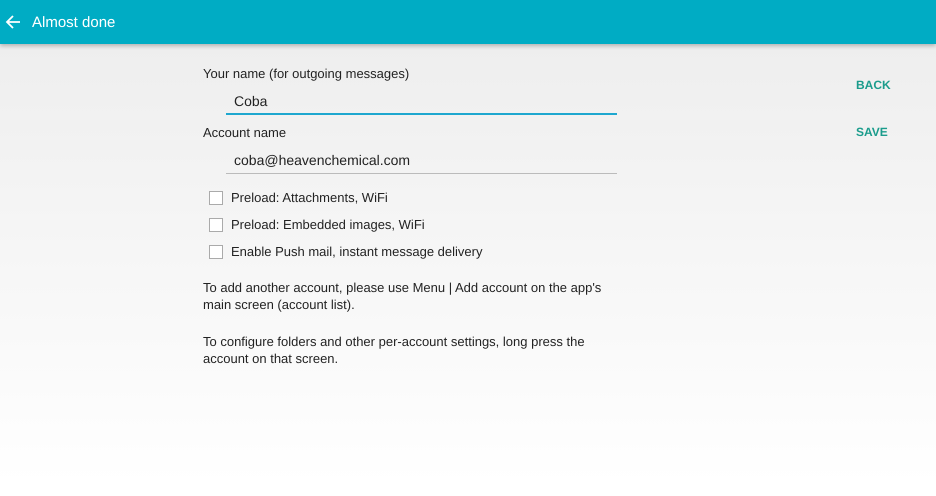 Image resolution: width=936 pixels, height=496 pixels. Describe the element at coordinates (13, 22) in the screenshot. I see `back-icon` at that location.